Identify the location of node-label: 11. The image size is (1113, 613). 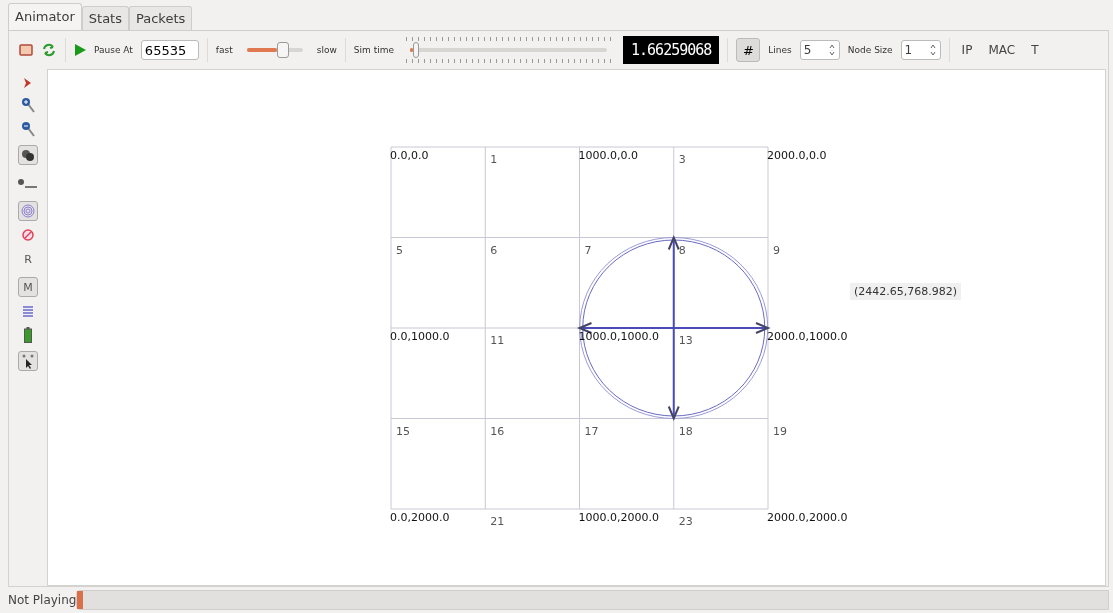
(497, 340).